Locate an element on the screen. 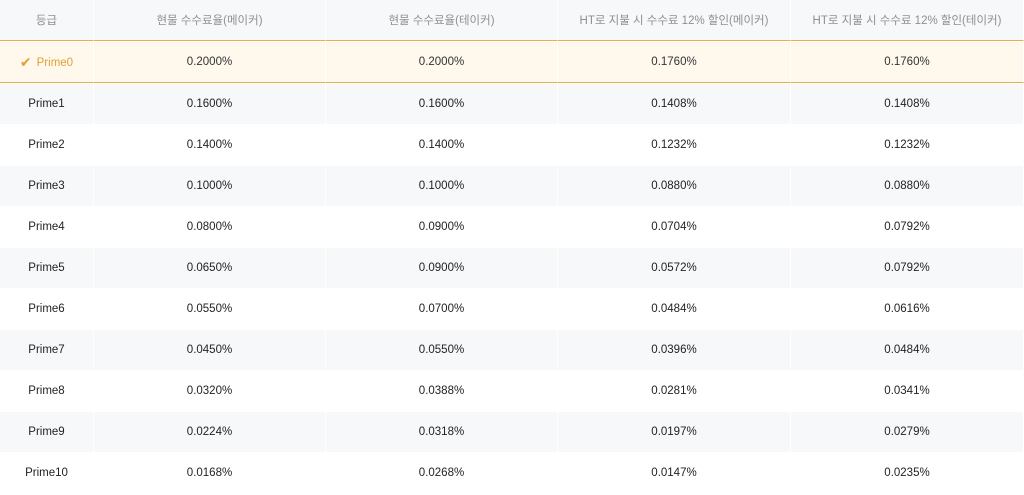  spot-maker-cell: 0.1600% is located at coordinates (210, 103).